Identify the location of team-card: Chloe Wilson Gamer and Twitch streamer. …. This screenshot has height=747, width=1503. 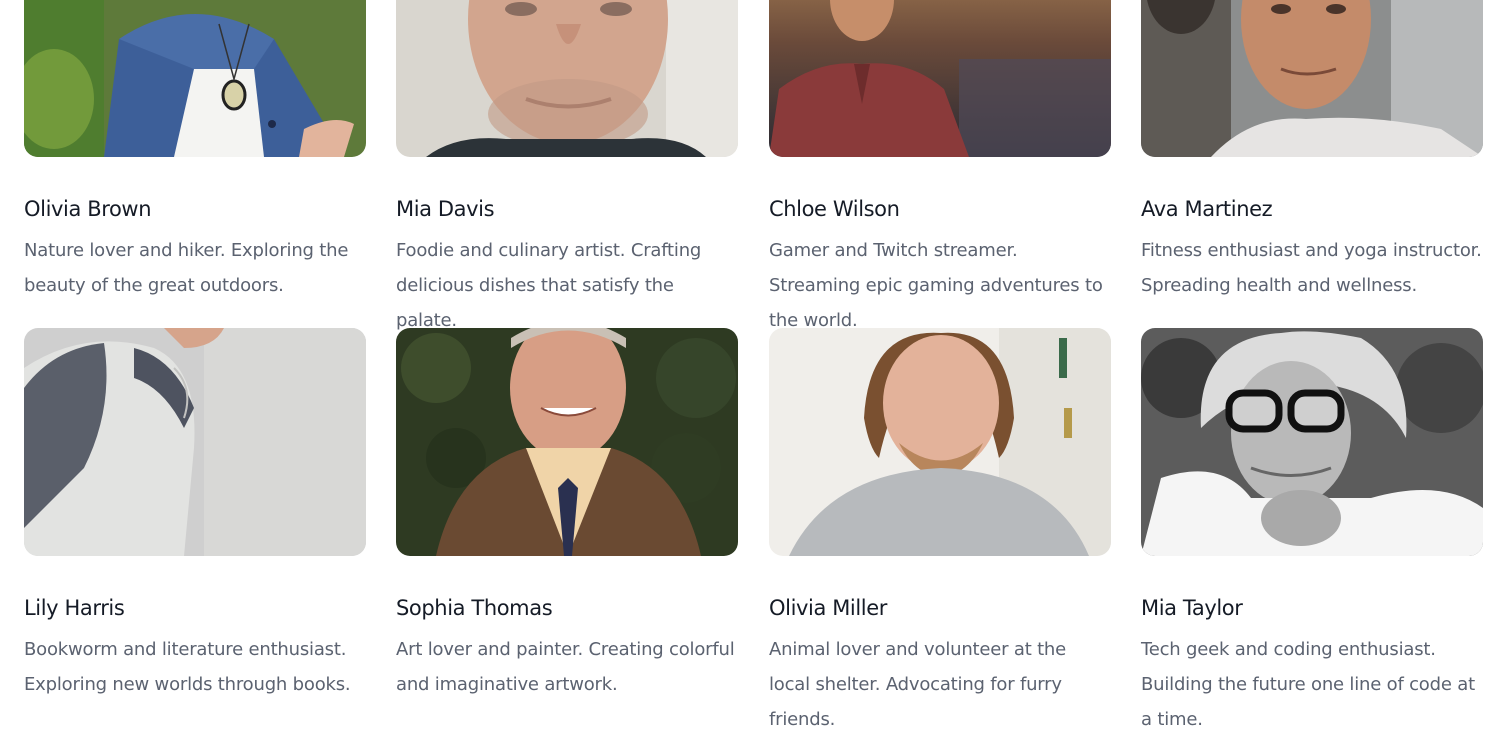
(940, 169).